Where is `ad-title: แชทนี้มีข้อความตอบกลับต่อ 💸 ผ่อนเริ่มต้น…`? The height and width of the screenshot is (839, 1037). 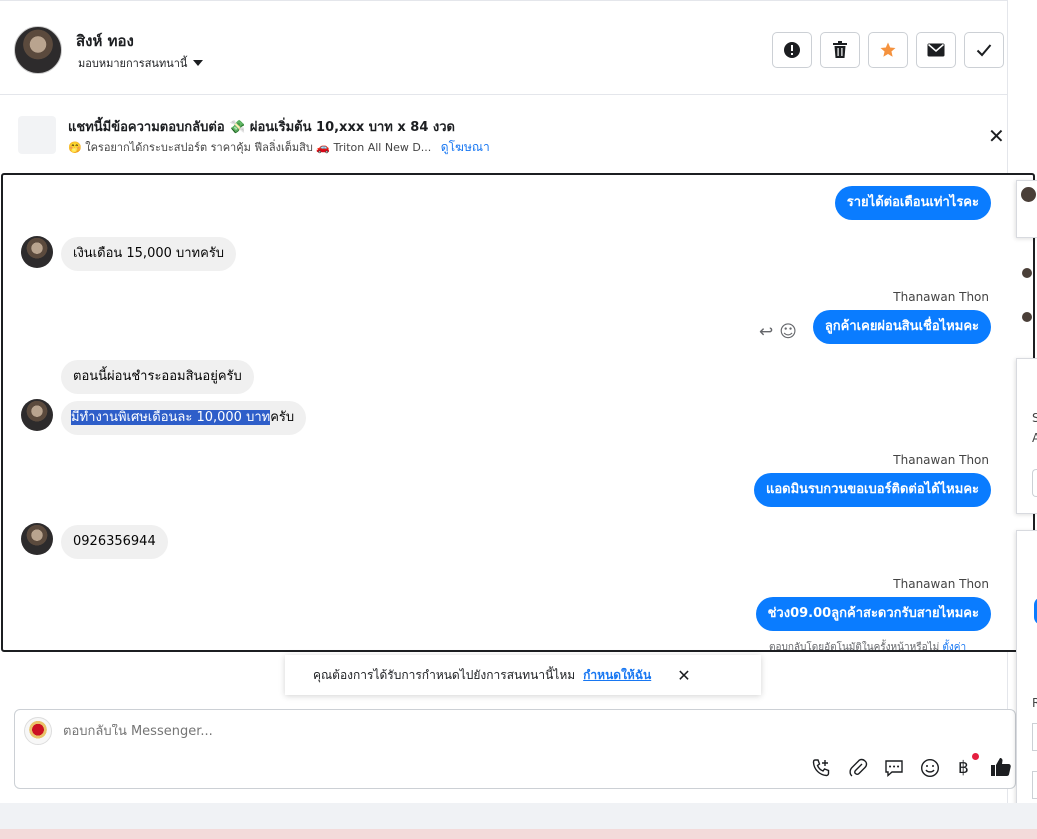 ad-title: แชทนี้มีข้อความตอบกลับต่อ 💸 ผ่อนเริ่มต้น… is located at coordinates (262, 127).